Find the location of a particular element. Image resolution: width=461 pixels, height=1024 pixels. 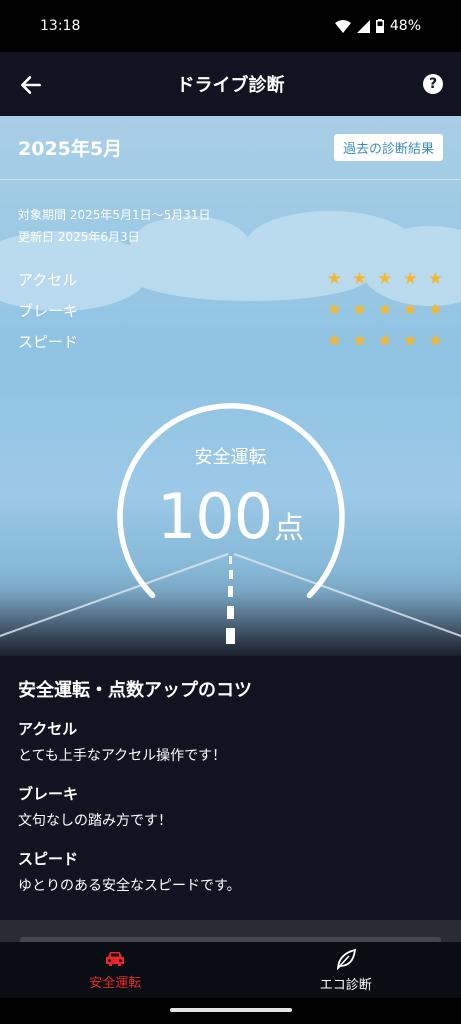

tip-title: スピード is located at coordinates (48, 859).